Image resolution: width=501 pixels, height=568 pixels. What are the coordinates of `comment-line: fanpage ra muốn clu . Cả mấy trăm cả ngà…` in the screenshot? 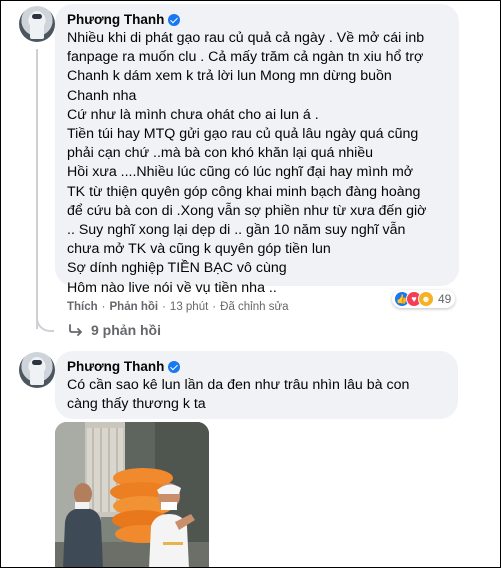 It's located at (245, 57).